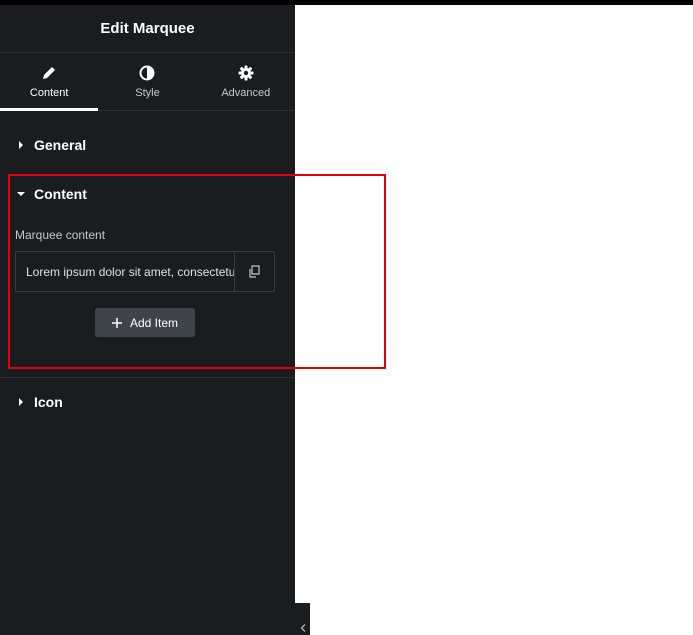  I want to click on panel-header: Edit Marquee, so click(147, 29).